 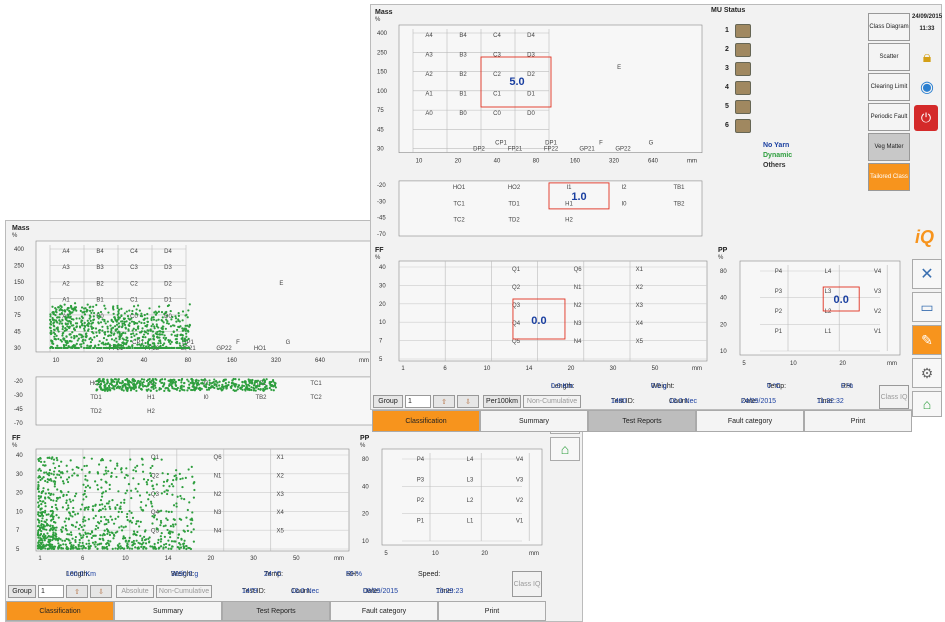 What do you see at coordinates (889, 177) in the screenshot?
I see `tailored-class-button: Tailored Class` at bounding box center [889, 177].